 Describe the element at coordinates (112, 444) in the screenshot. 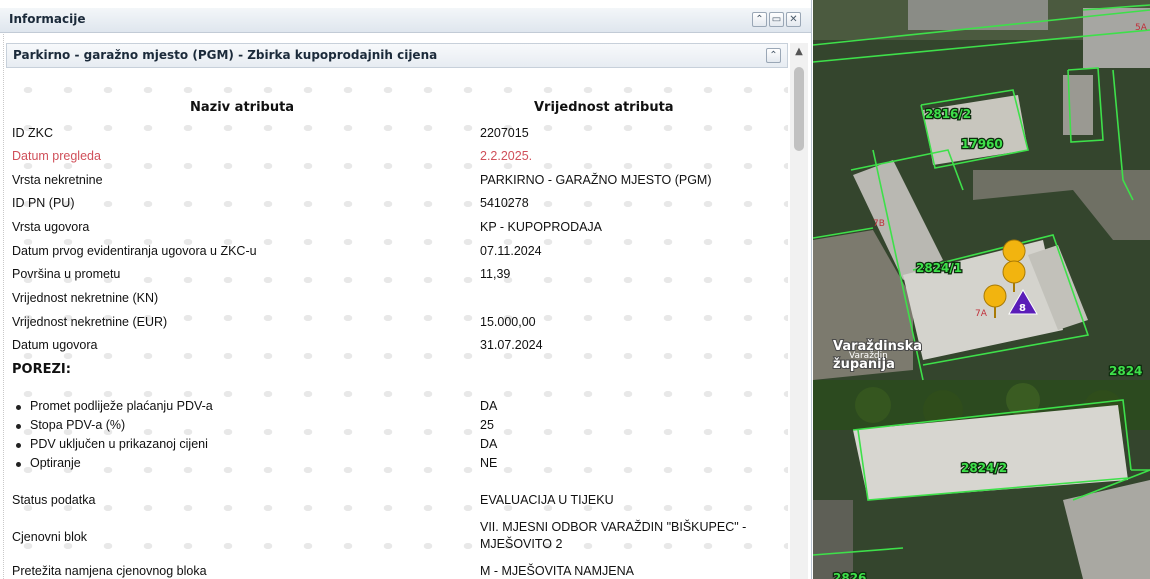

I see `tax-item-label: PDV uključen u prikazanoj cijeni` at that location.